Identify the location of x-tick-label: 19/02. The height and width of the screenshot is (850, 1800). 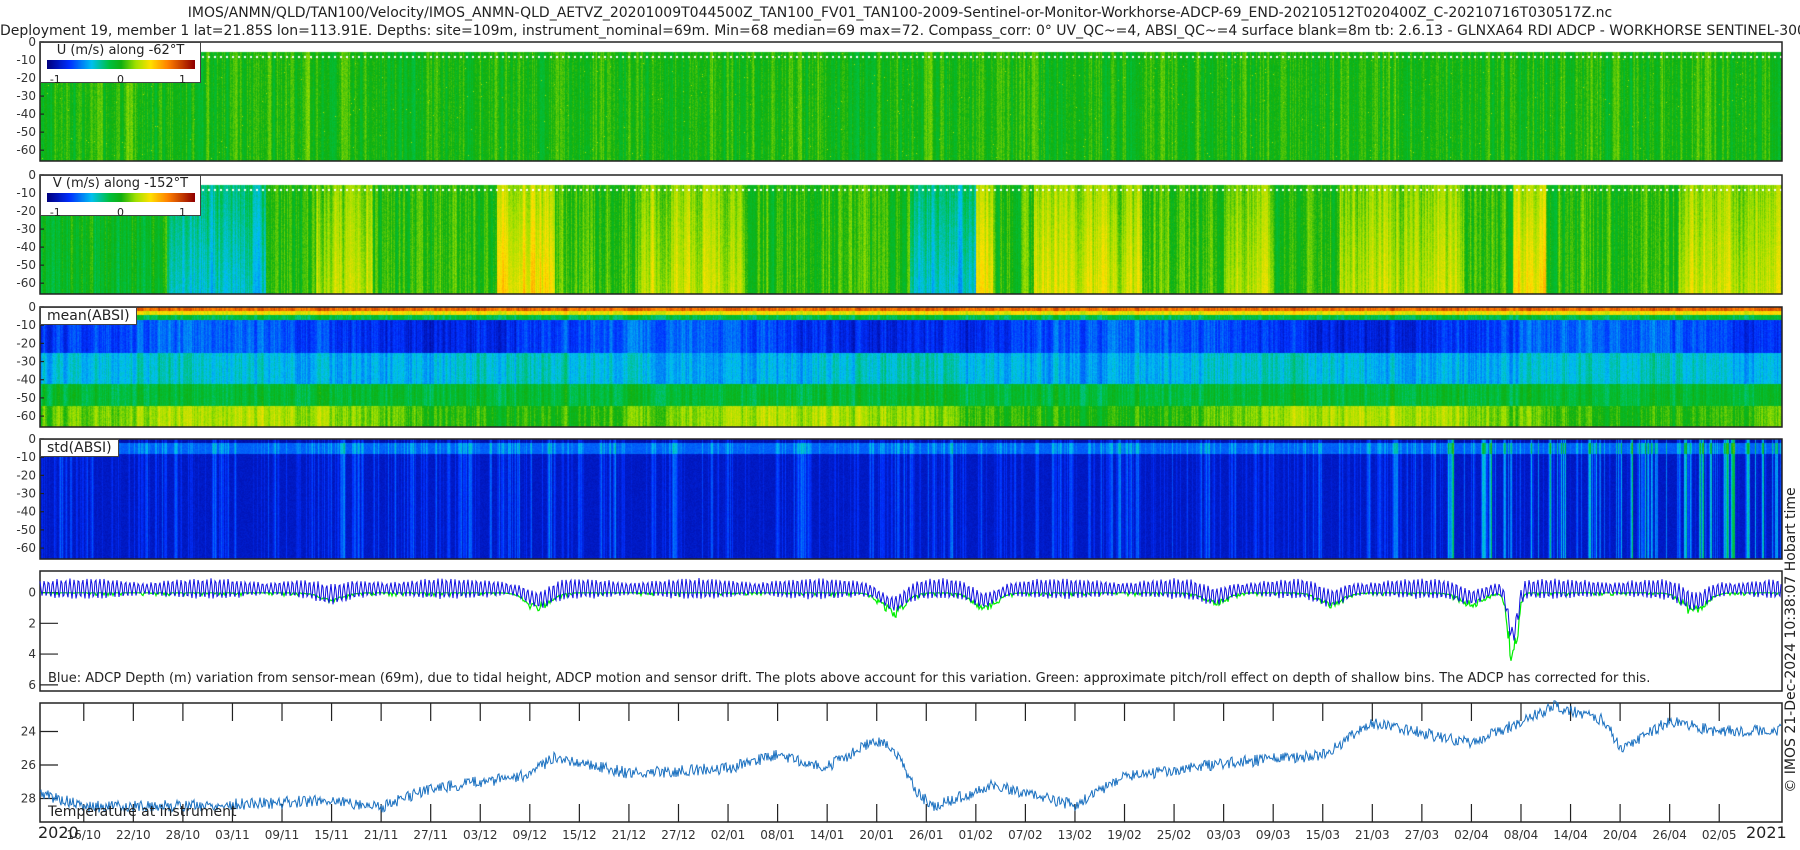
(1124, 835).